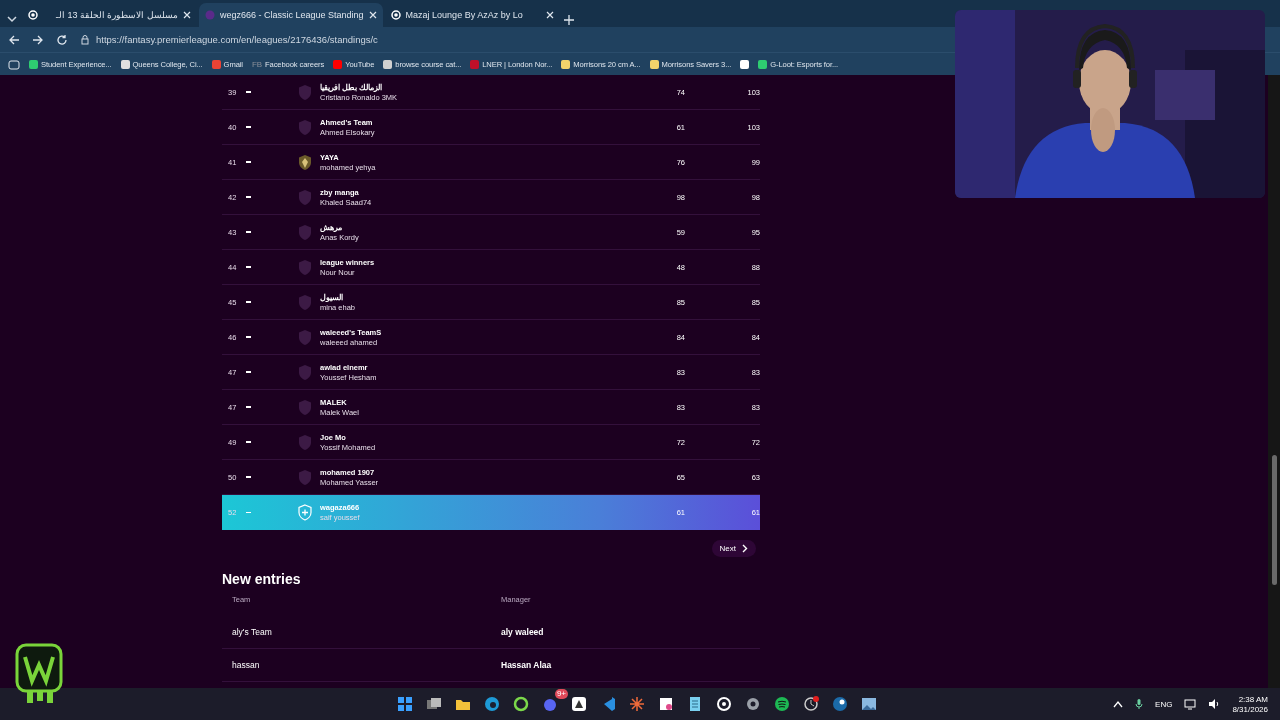 This screenshot has height=720, width=1280. What do you see at coordinates (366, 665) in the screenshot?
I see `team-name: hassan` at bounding box center [366, 665].